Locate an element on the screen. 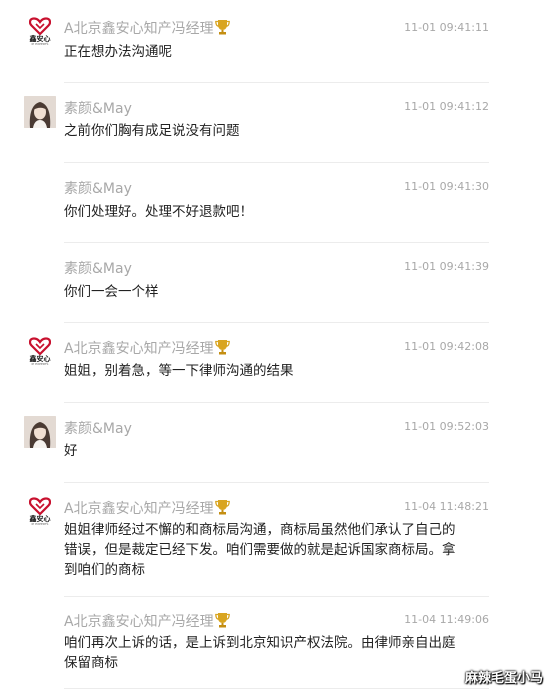 The height and width of the screenshot is (692, 551). message-timestamp: 11-04 11:49:06 is located at coordinates (446, 619).